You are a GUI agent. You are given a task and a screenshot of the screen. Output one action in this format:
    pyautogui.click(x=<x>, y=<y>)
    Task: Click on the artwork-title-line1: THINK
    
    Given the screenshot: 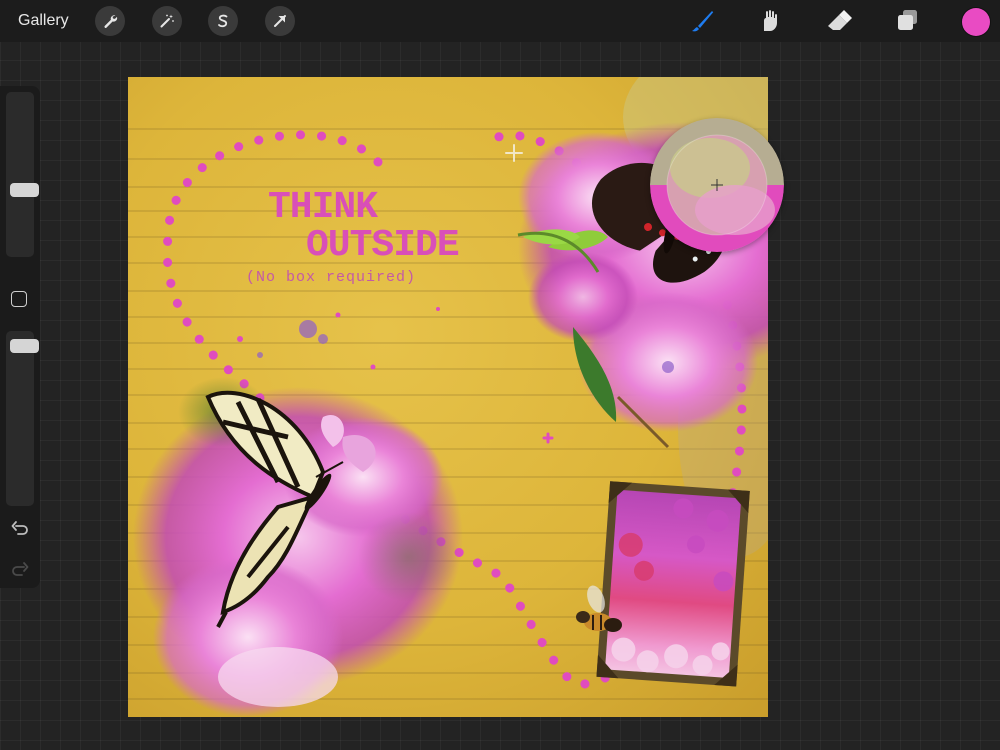 What is the action you would take?
    pyautogui.click(x=323, y=207)
    